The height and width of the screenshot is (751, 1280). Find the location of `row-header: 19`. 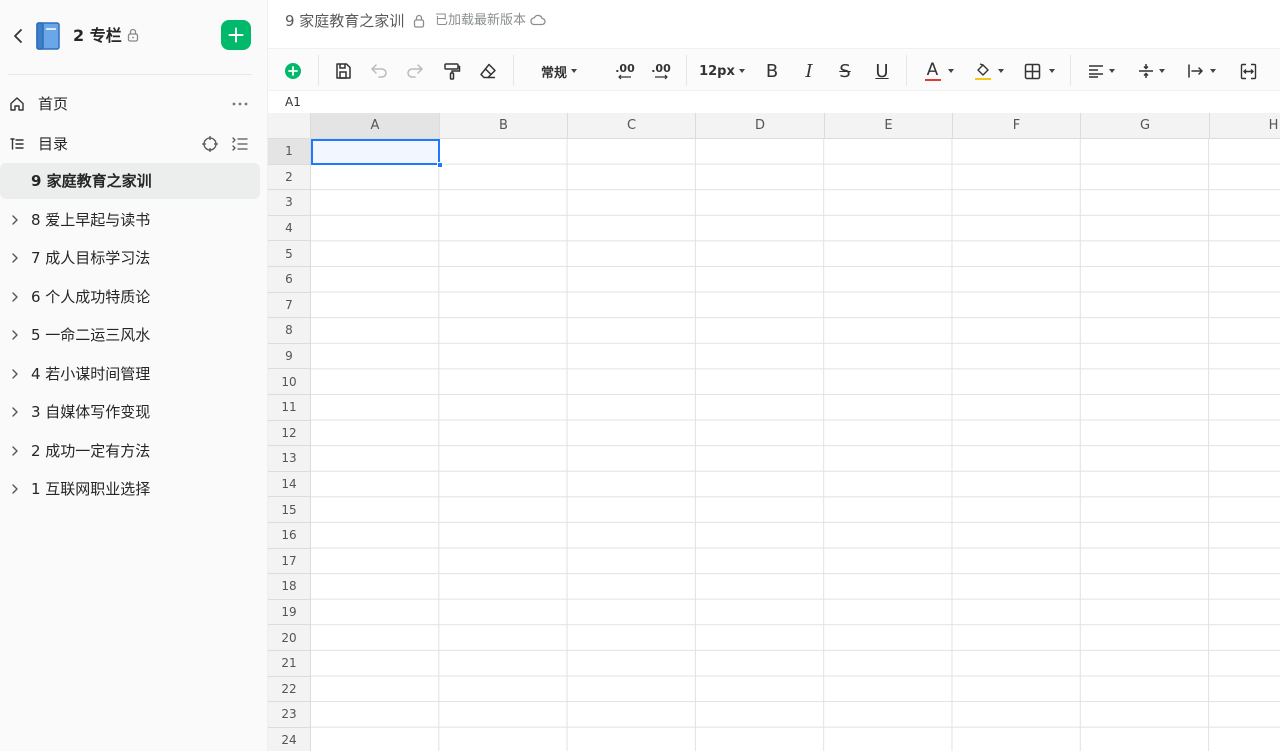

row-header: 19 is located at coordinates (289, 612).